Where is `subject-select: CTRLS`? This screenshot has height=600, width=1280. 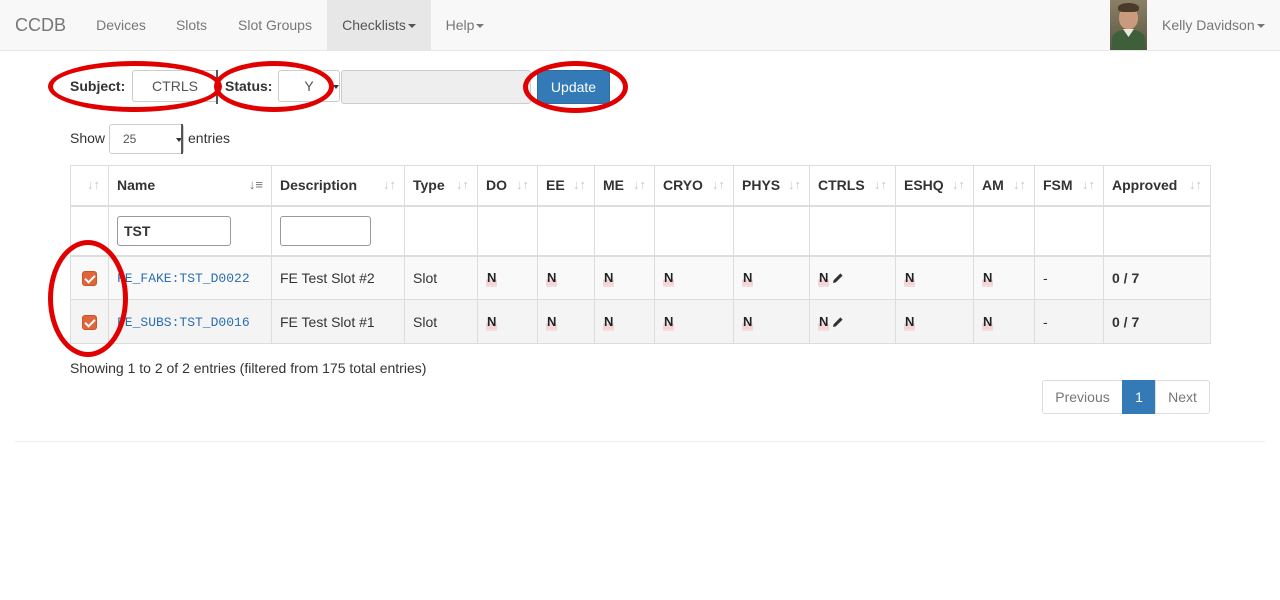
subject-select: CTRLS is located at coordinates (175, 86).